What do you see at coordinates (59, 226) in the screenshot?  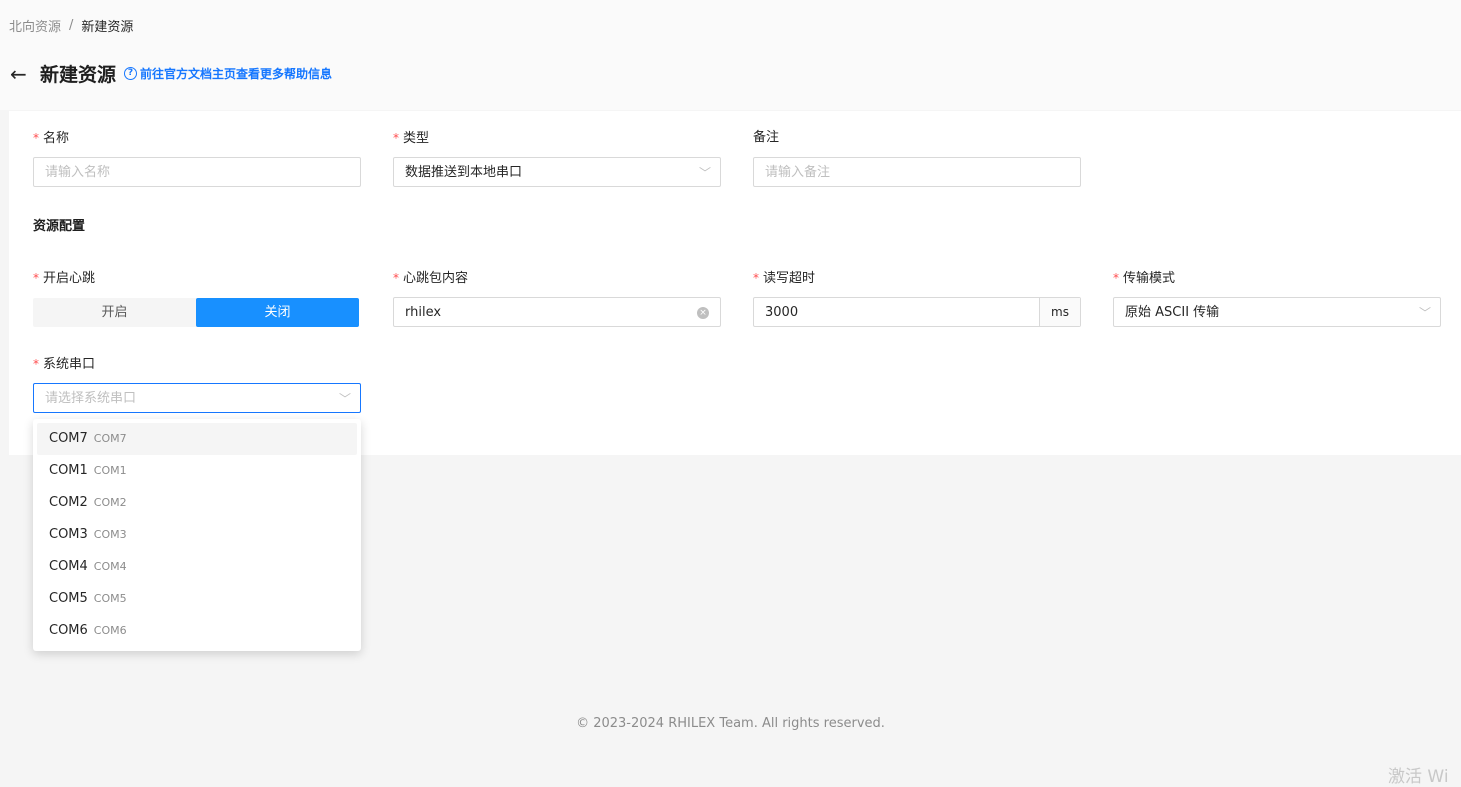 I see `section-title: 资源配置` at bounding box center [59, 226].